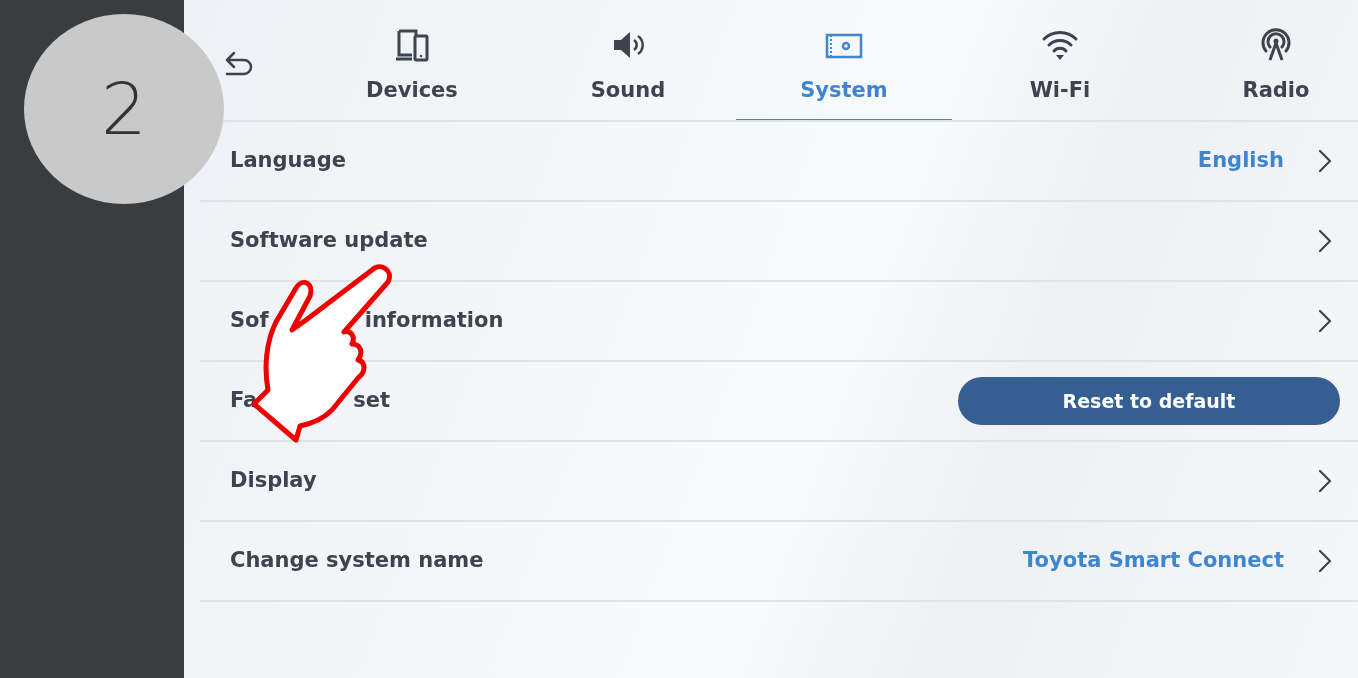 The image size is (1358, 678). What do you see at coordinates (1153, 561) in the screenshot?
I see `setting-value: Toyota Smart Connect` at bounding box center [1153, 561].